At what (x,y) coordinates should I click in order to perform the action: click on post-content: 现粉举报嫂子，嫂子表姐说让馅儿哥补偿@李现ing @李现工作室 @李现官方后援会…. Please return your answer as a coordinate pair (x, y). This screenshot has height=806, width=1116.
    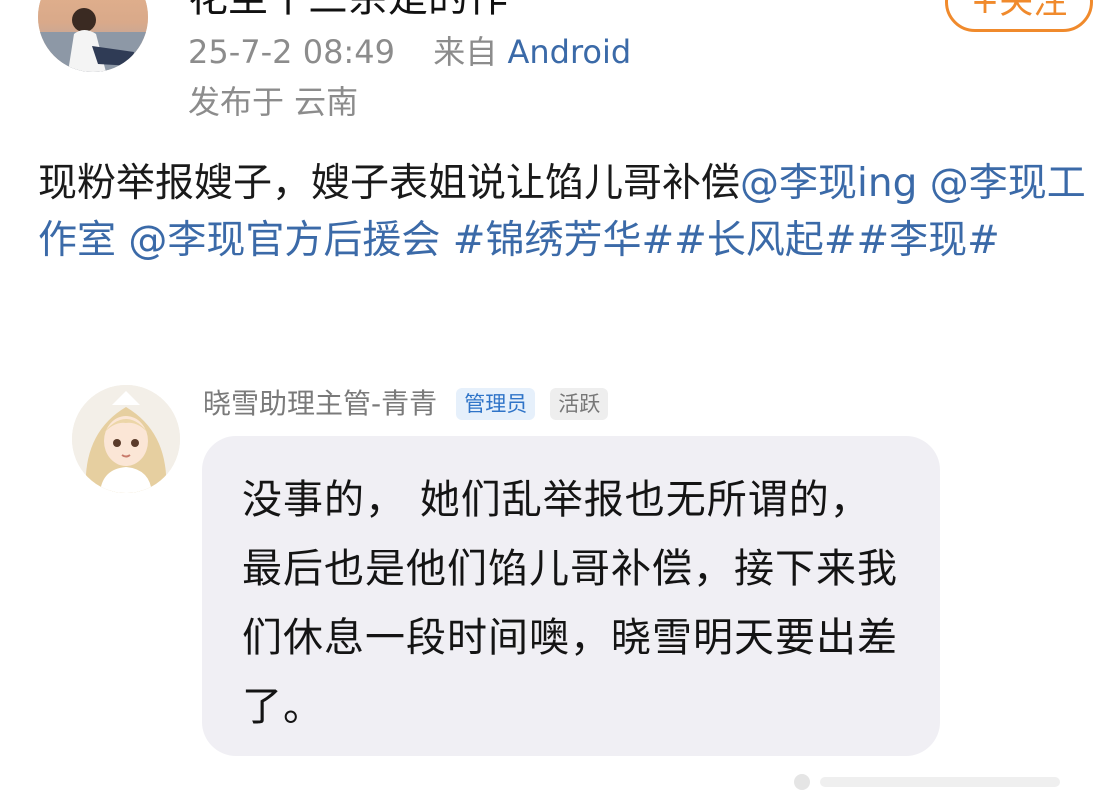
    Looking at the image, I should click on (563, 212).